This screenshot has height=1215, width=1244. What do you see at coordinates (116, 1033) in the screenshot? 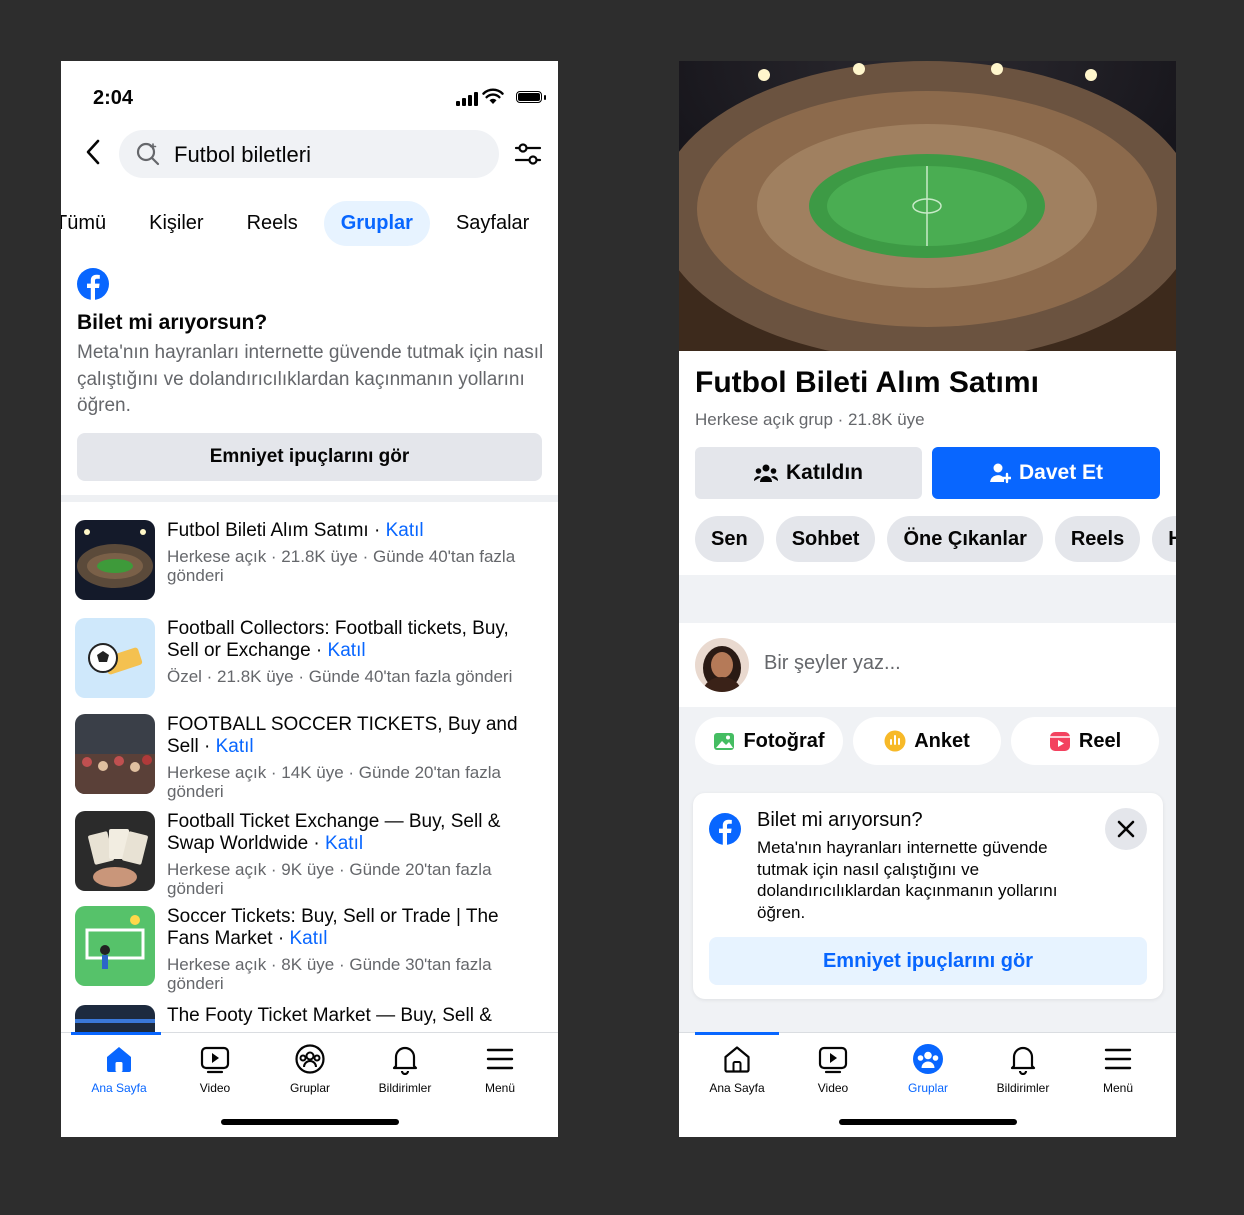
I see `active-tab-indicator` at bounding box center [116, 1033].